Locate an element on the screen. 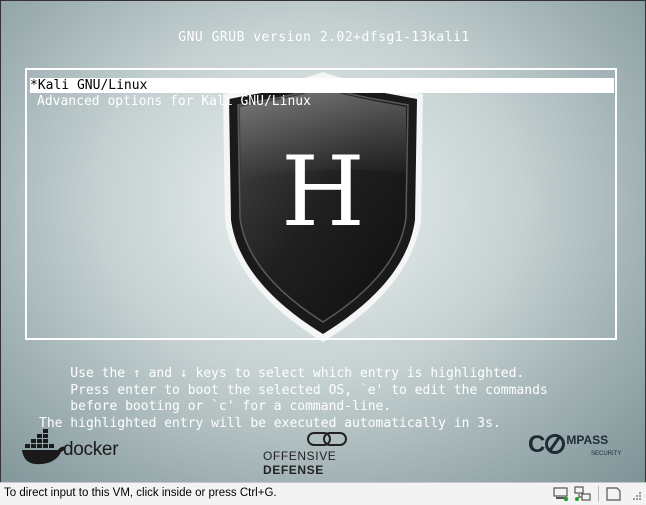  offensive-defense-logo: OFFENSIVE DEFENSE is located at coordinates (300, 463).